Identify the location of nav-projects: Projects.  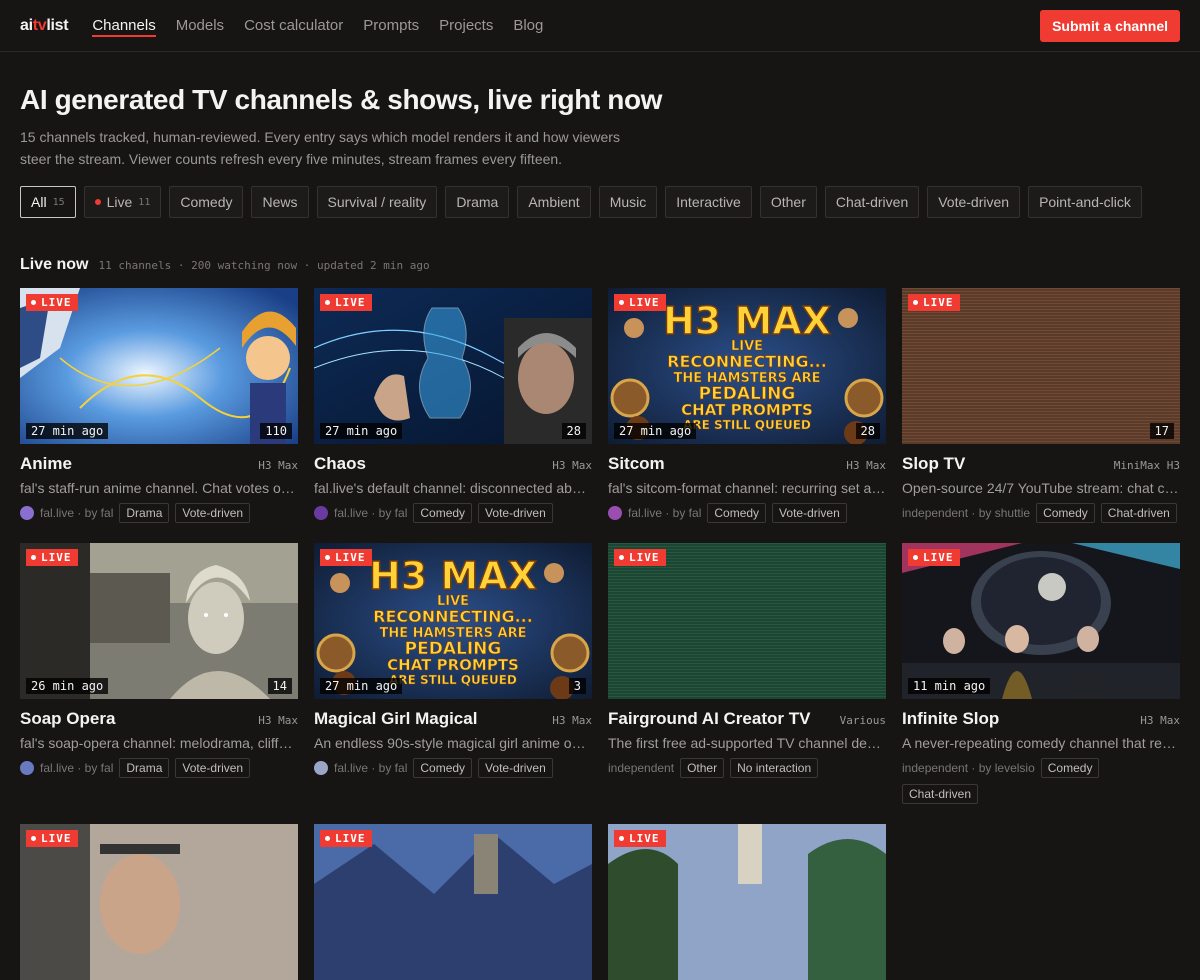
(466, 25).